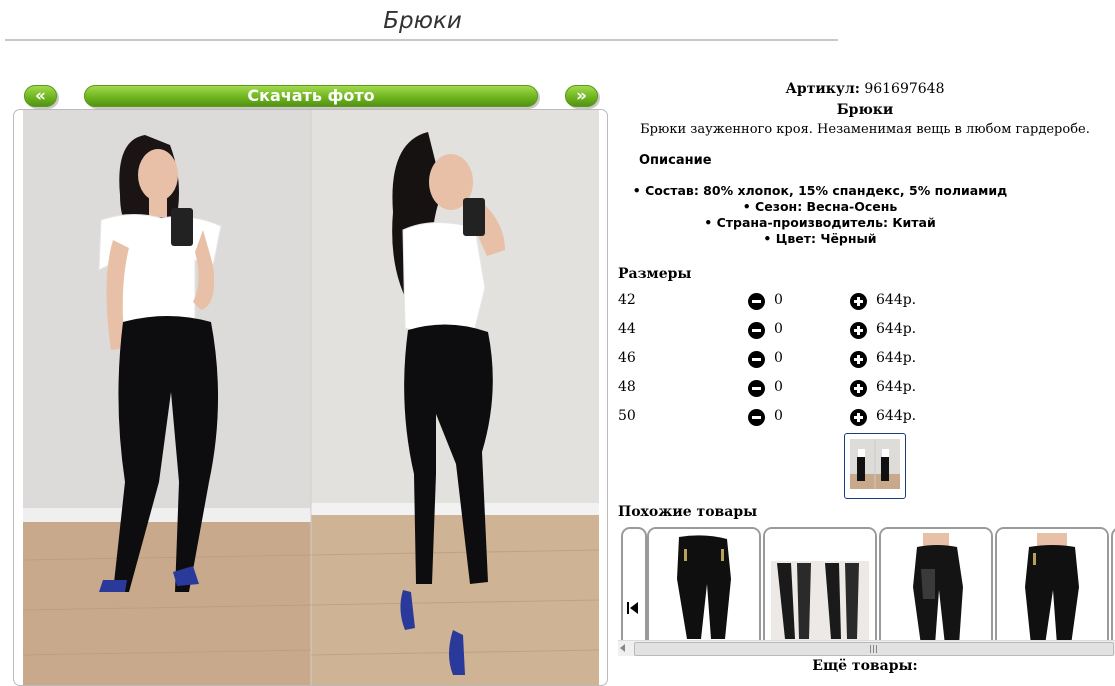 This screenshot has width=1115, height=686. What do you see at coordinates (865, 666) in the screenshot?
I see `more-products-title: Ещё товары:` at bounding box center [865, 666].